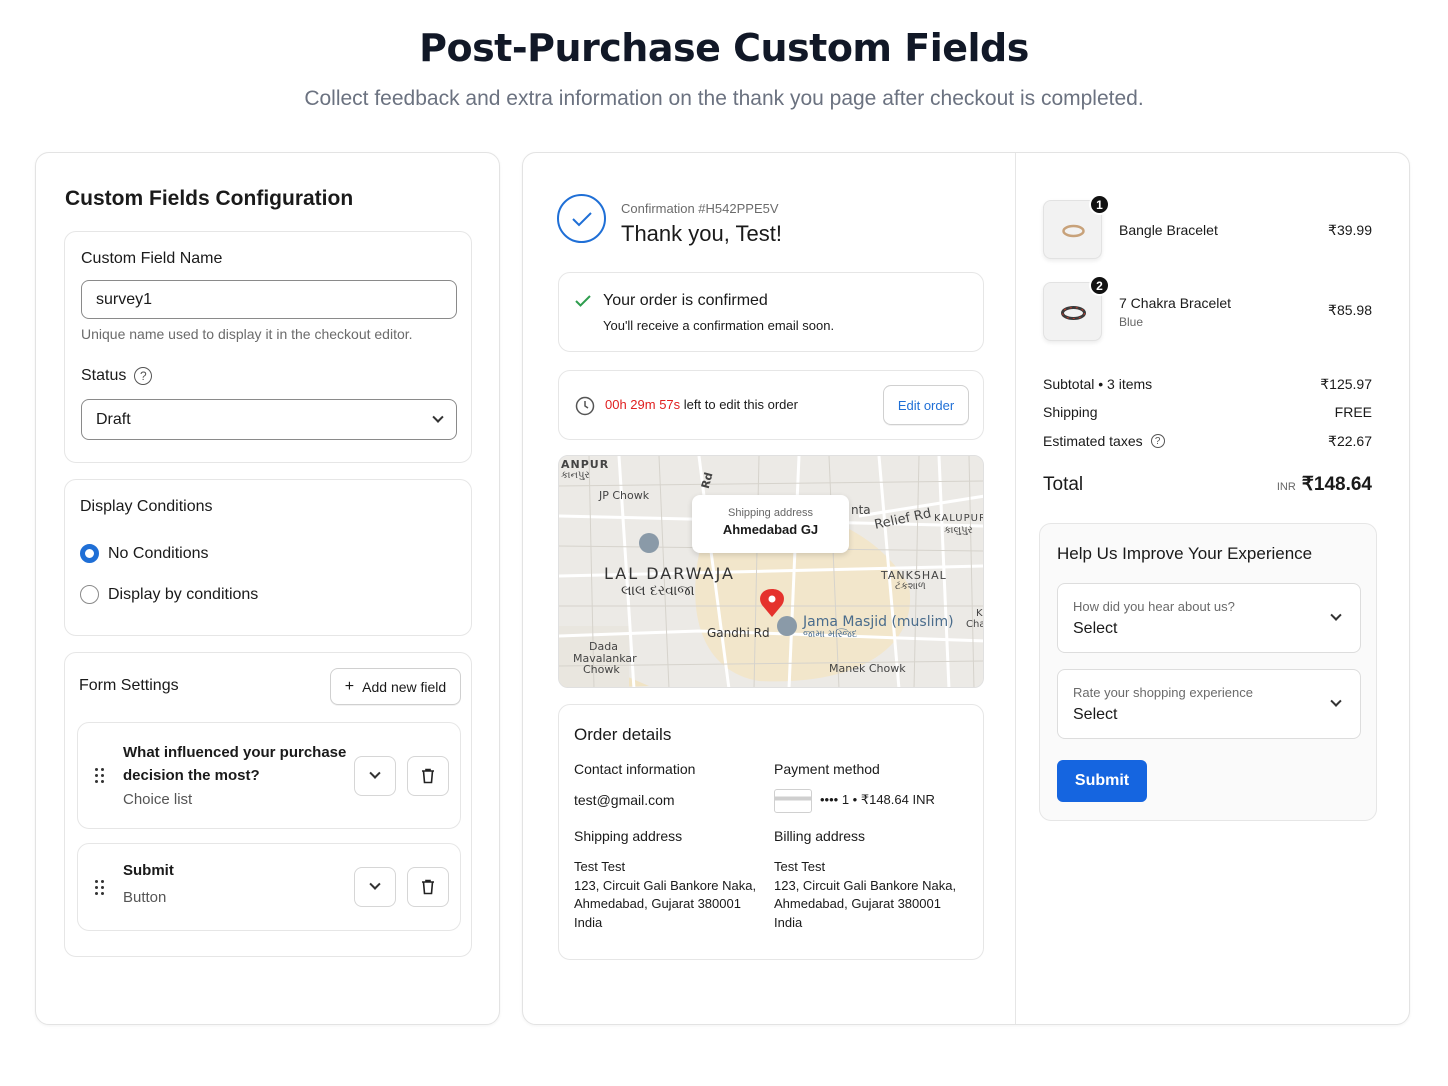 This screenshot has height=1086, width=1448. I want to click on radio-no-conditions, so click(89, 553).